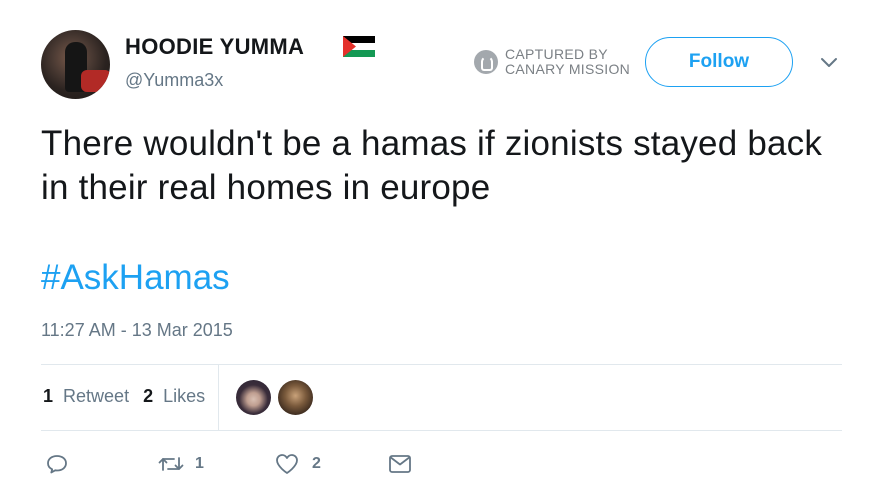 The height and width of the screenshot is (500, 892). I want to click on watermark-line2: CANARY MISSION, so click(568, 69).